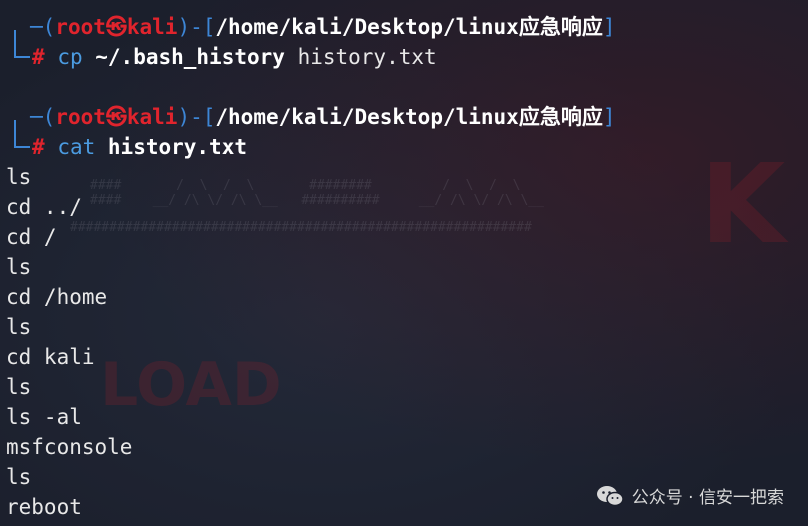 Image resolution: width=808 pixels, height=526 pixels. Describe the element at coordinates (44, 507) in the screenshot. I see `output-line: reboot` at that location.